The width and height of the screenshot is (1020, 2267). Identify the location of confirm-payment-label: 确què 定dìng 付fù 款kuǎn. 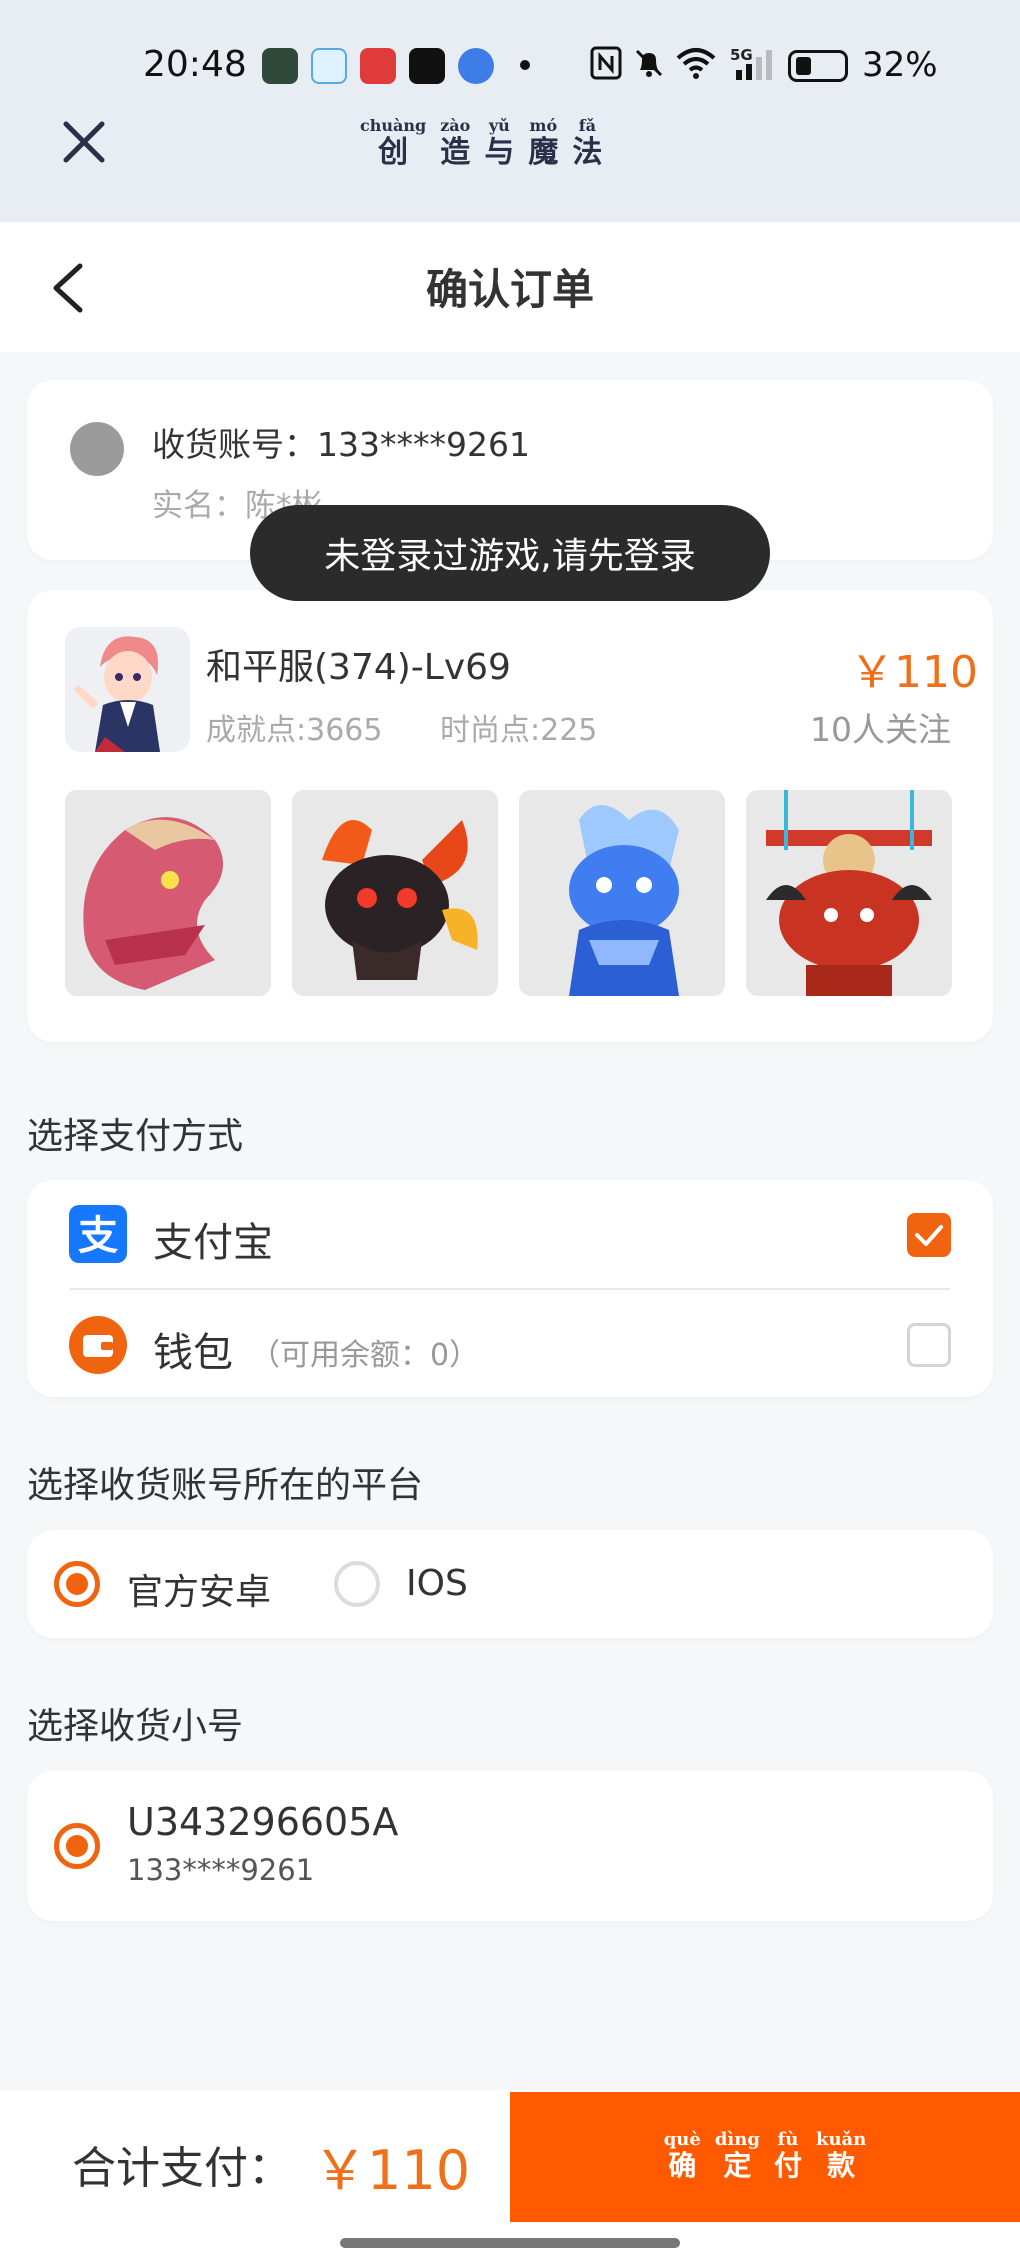
(765, 2156).